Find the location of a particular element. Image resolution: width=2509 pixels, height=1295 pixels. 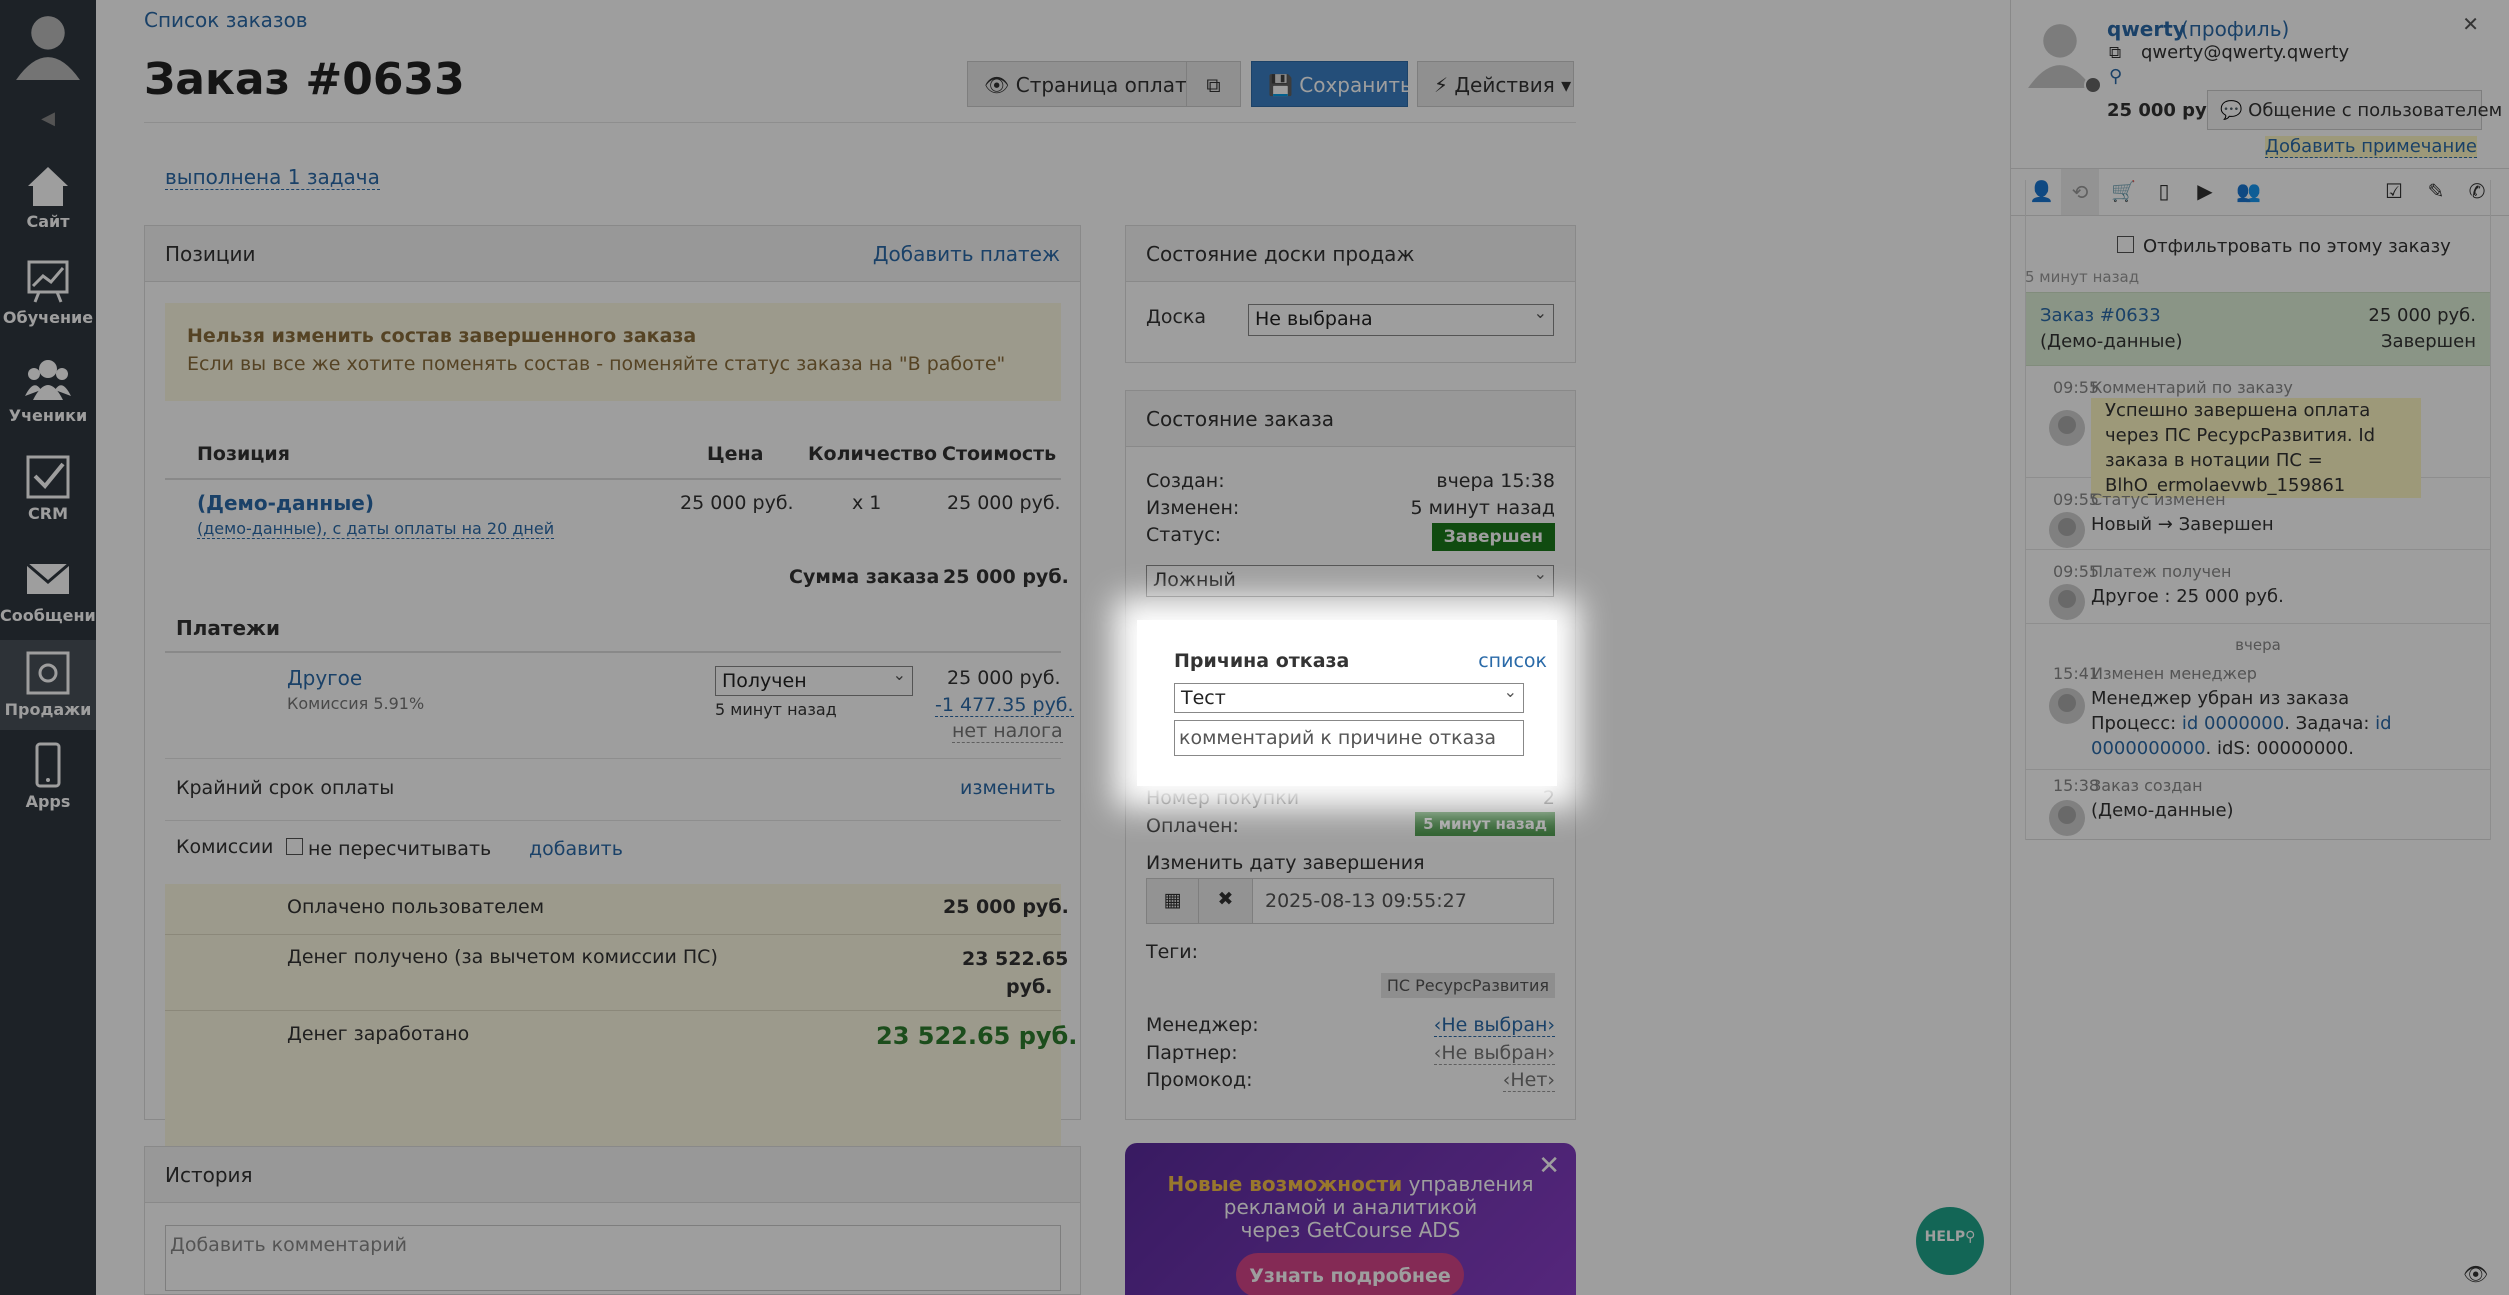

col-qty: Количество is located at coordinates (873, 454).